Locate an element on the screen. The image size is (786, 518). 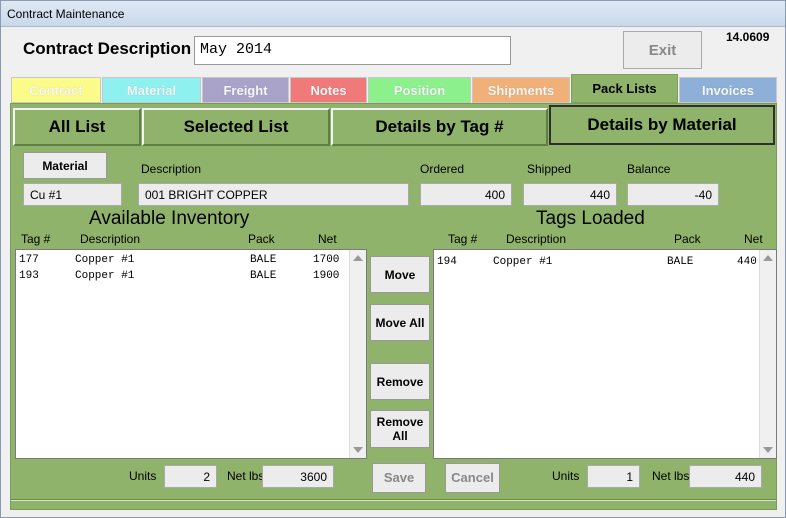
balance-label: Balance is located at coordinates (649, 169).